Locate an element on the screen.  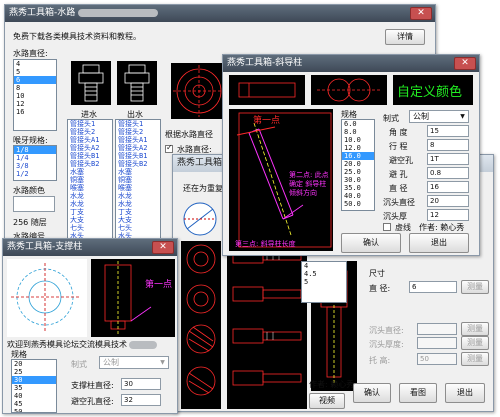
sink-d-input is located at coordinates (437, 329).